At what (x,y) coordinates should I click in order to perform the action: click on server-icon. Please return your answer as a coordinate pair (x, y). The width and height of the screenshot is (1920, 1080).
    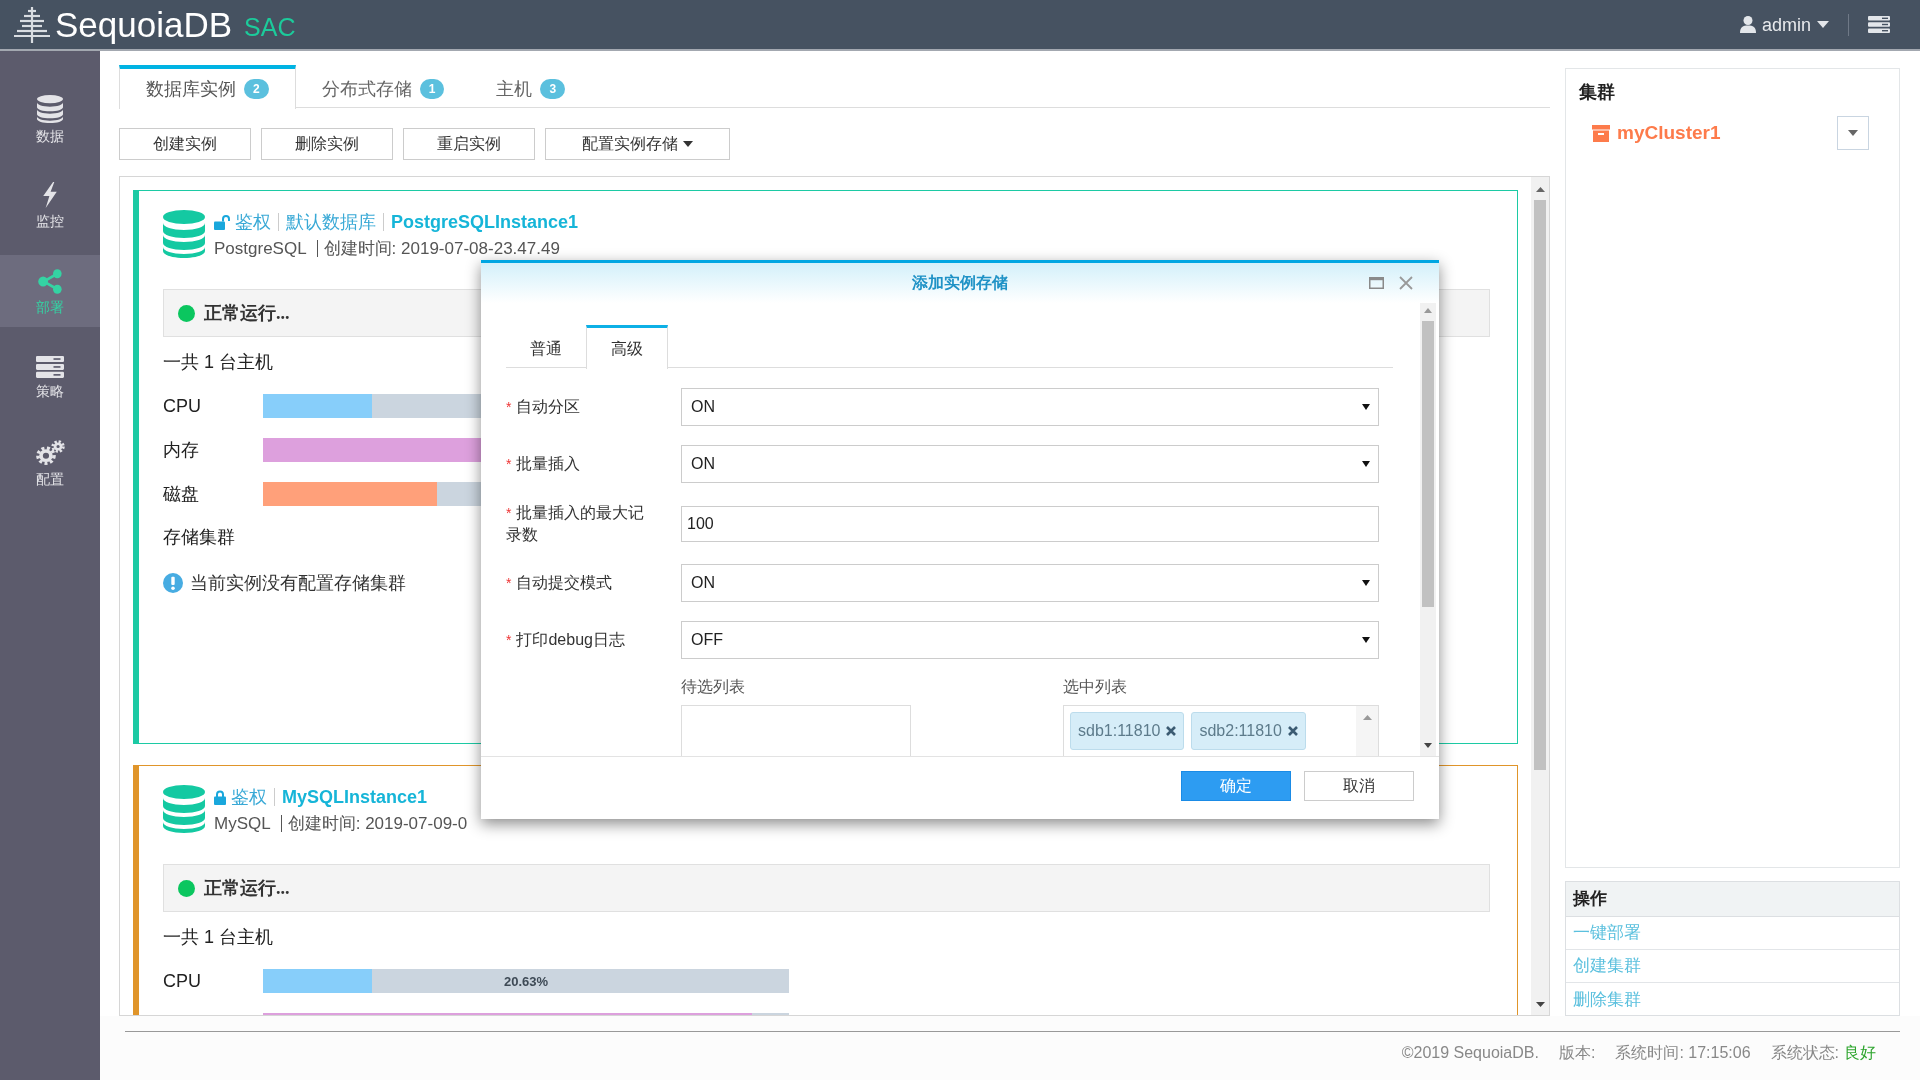
    Looking at the image, I should click on (50, 367).